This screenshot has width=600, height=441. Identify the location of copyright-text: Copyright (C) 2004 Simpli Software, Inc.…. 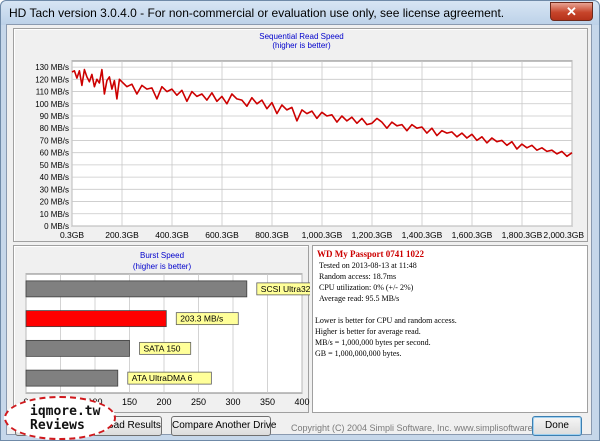
(422, 428).